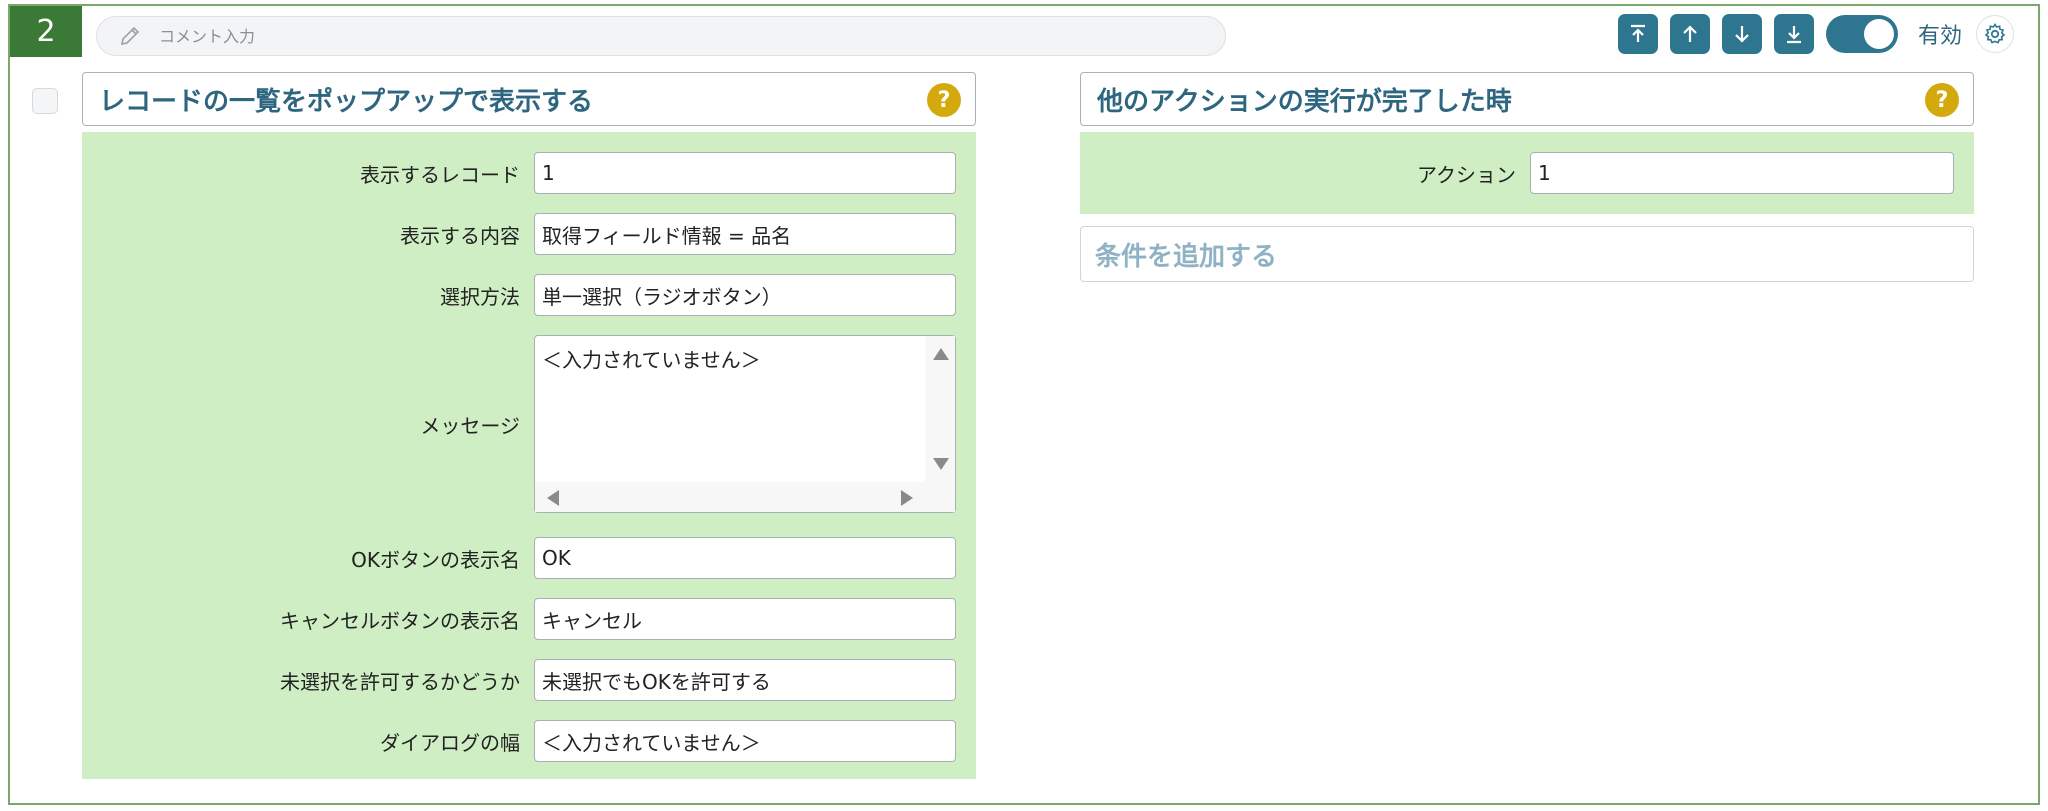 The height and width of the screenshot is (811, 2048). I want to click on comment-field, so click(661, 36).